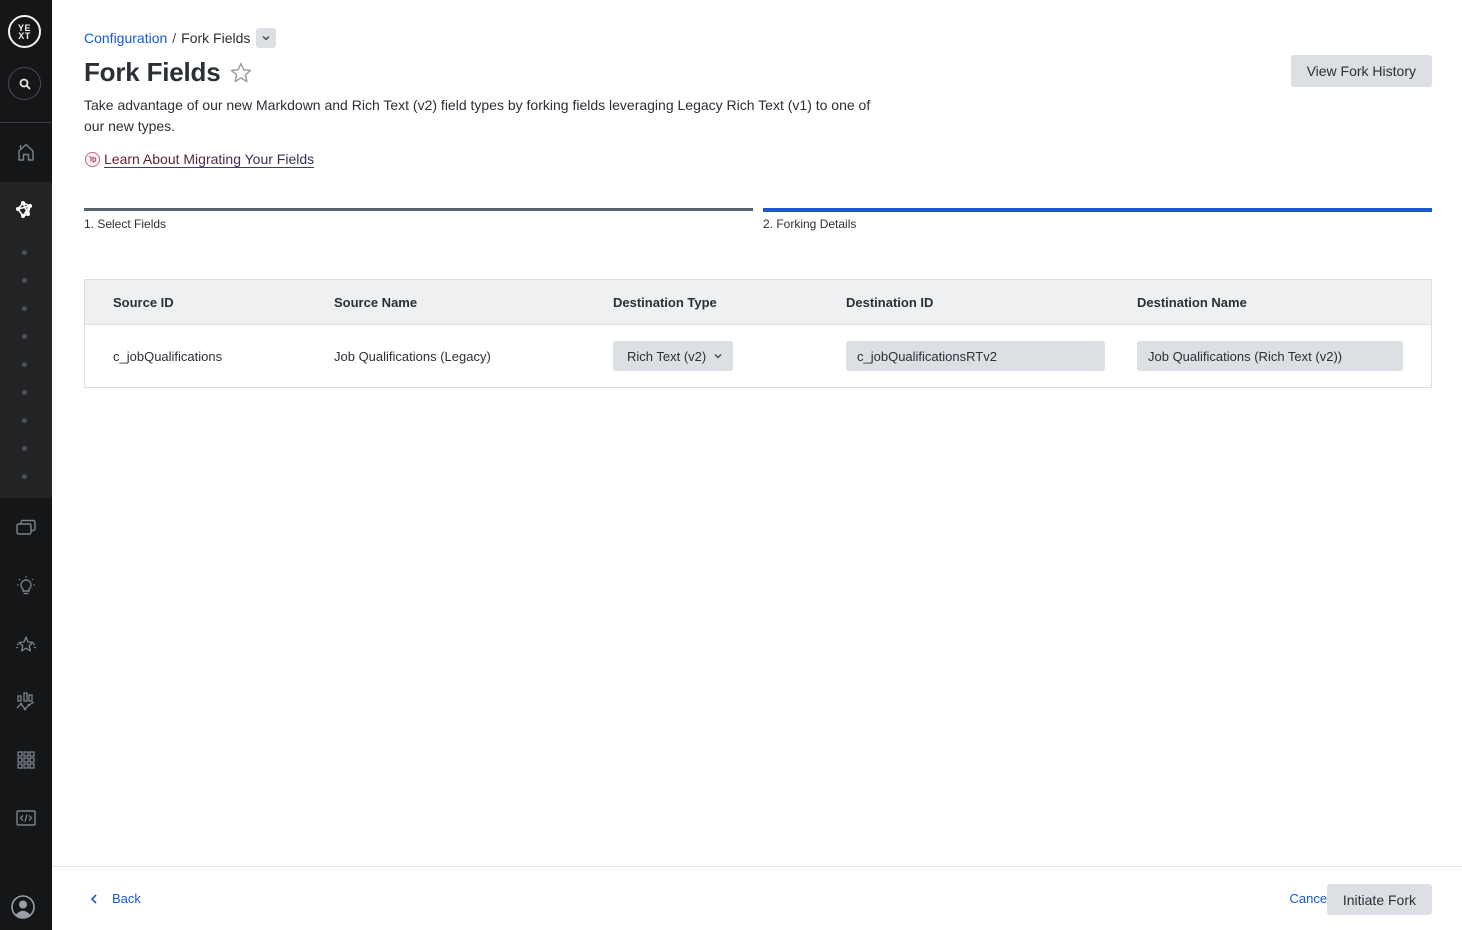  I want to click on cell-source-id: c_jobQualifications, so click(168, 356).